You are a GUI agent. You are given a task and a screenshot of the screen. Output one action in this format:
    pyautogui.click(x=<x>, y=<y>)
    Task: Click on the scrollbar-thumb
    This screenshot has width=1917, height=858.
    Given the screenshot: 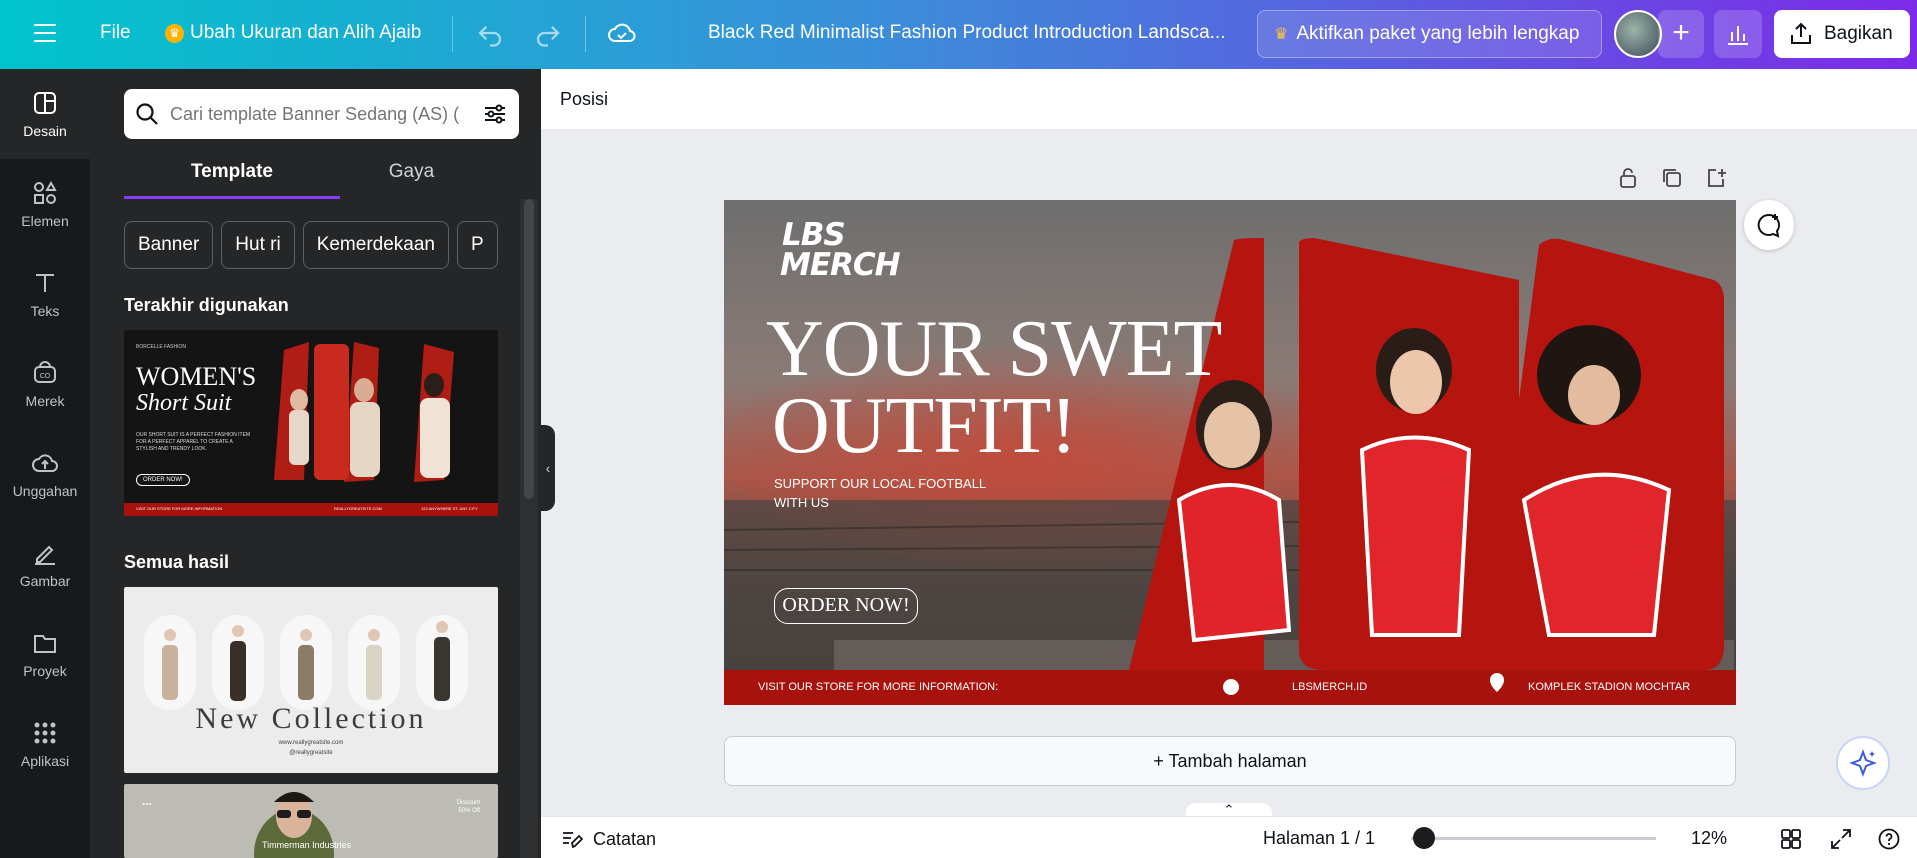 What is the action you would take?
    pyautogui.click(x=529, y=349)
    